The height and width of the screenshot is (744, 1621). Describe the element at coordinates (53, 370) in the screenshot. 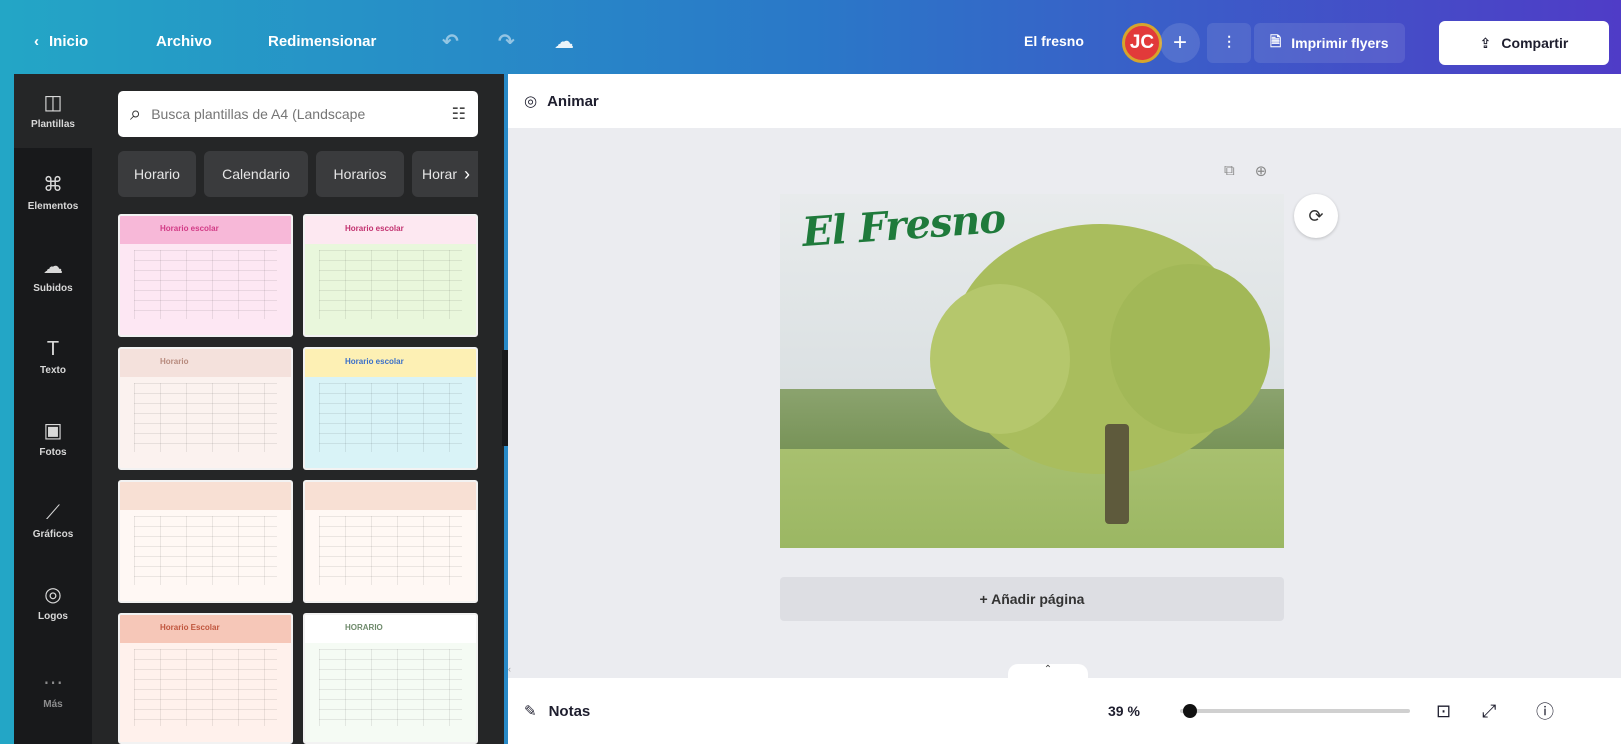

I see `rail-item-label: Texto` at that location.